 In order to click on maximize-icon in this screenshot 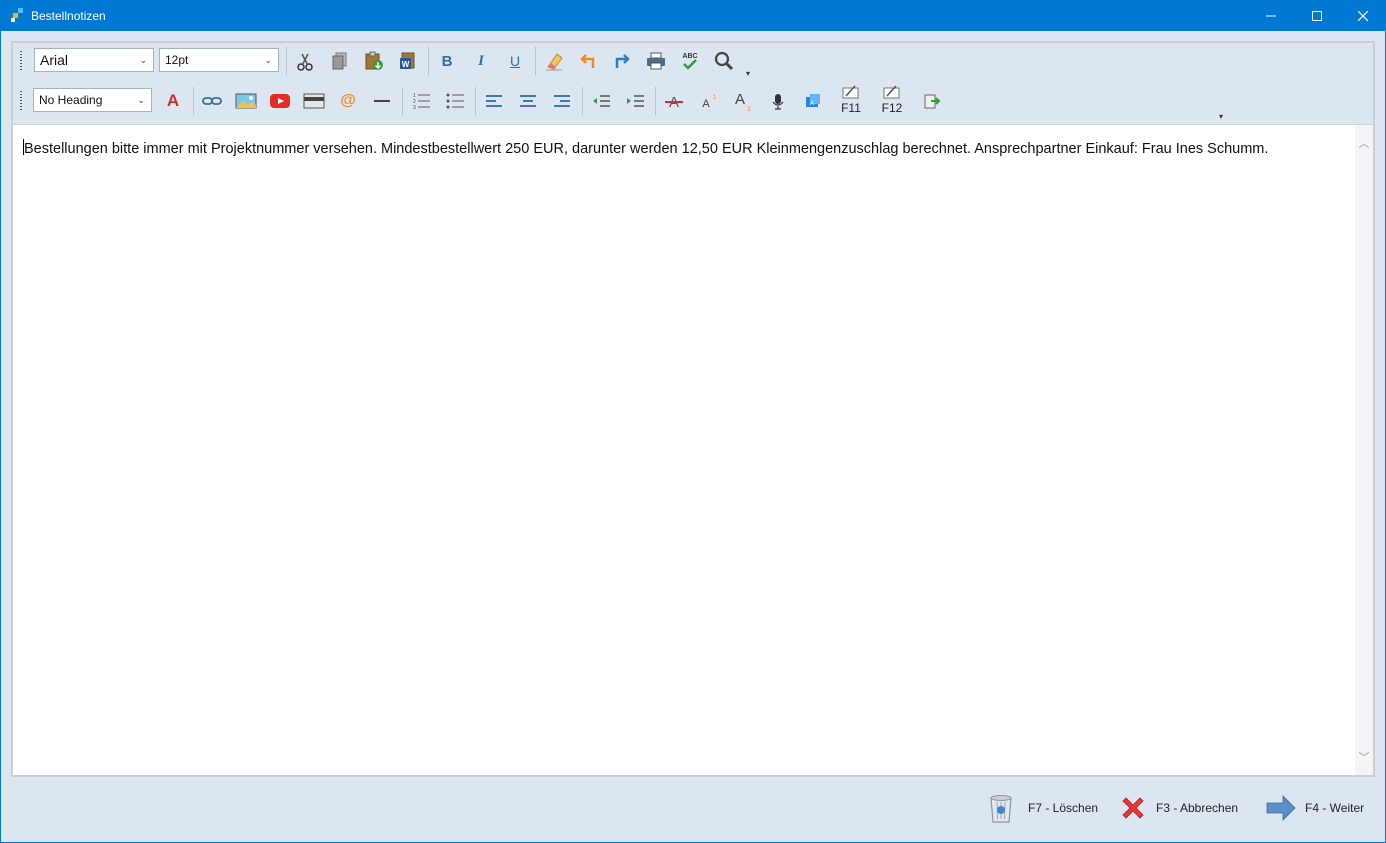, I will do `click(1317, 15)`.